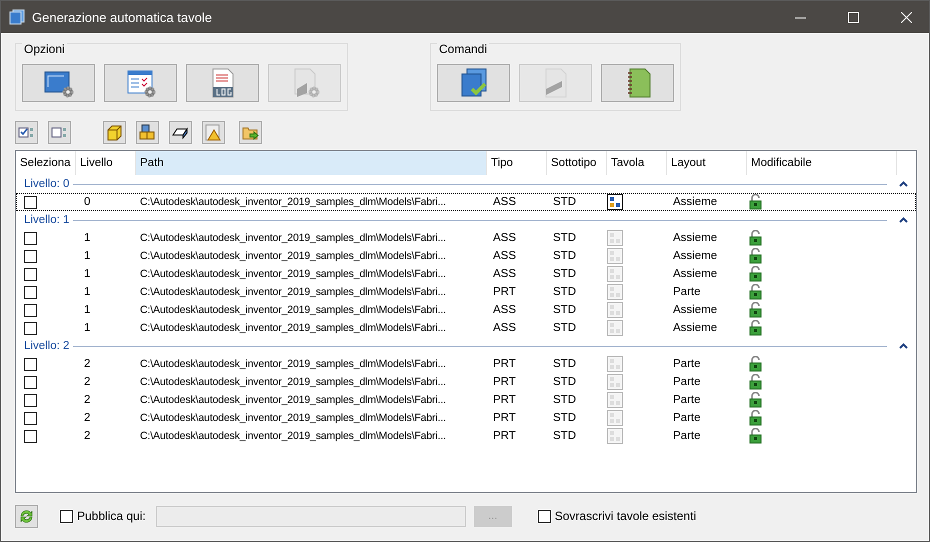 Image resolution: width=930 pixels, height=542 pixels. Describe the element at coordinates (625, 516) in the screenshot. I see `checkbox-label: Sovrascrivi tavole esistenti` at that location.